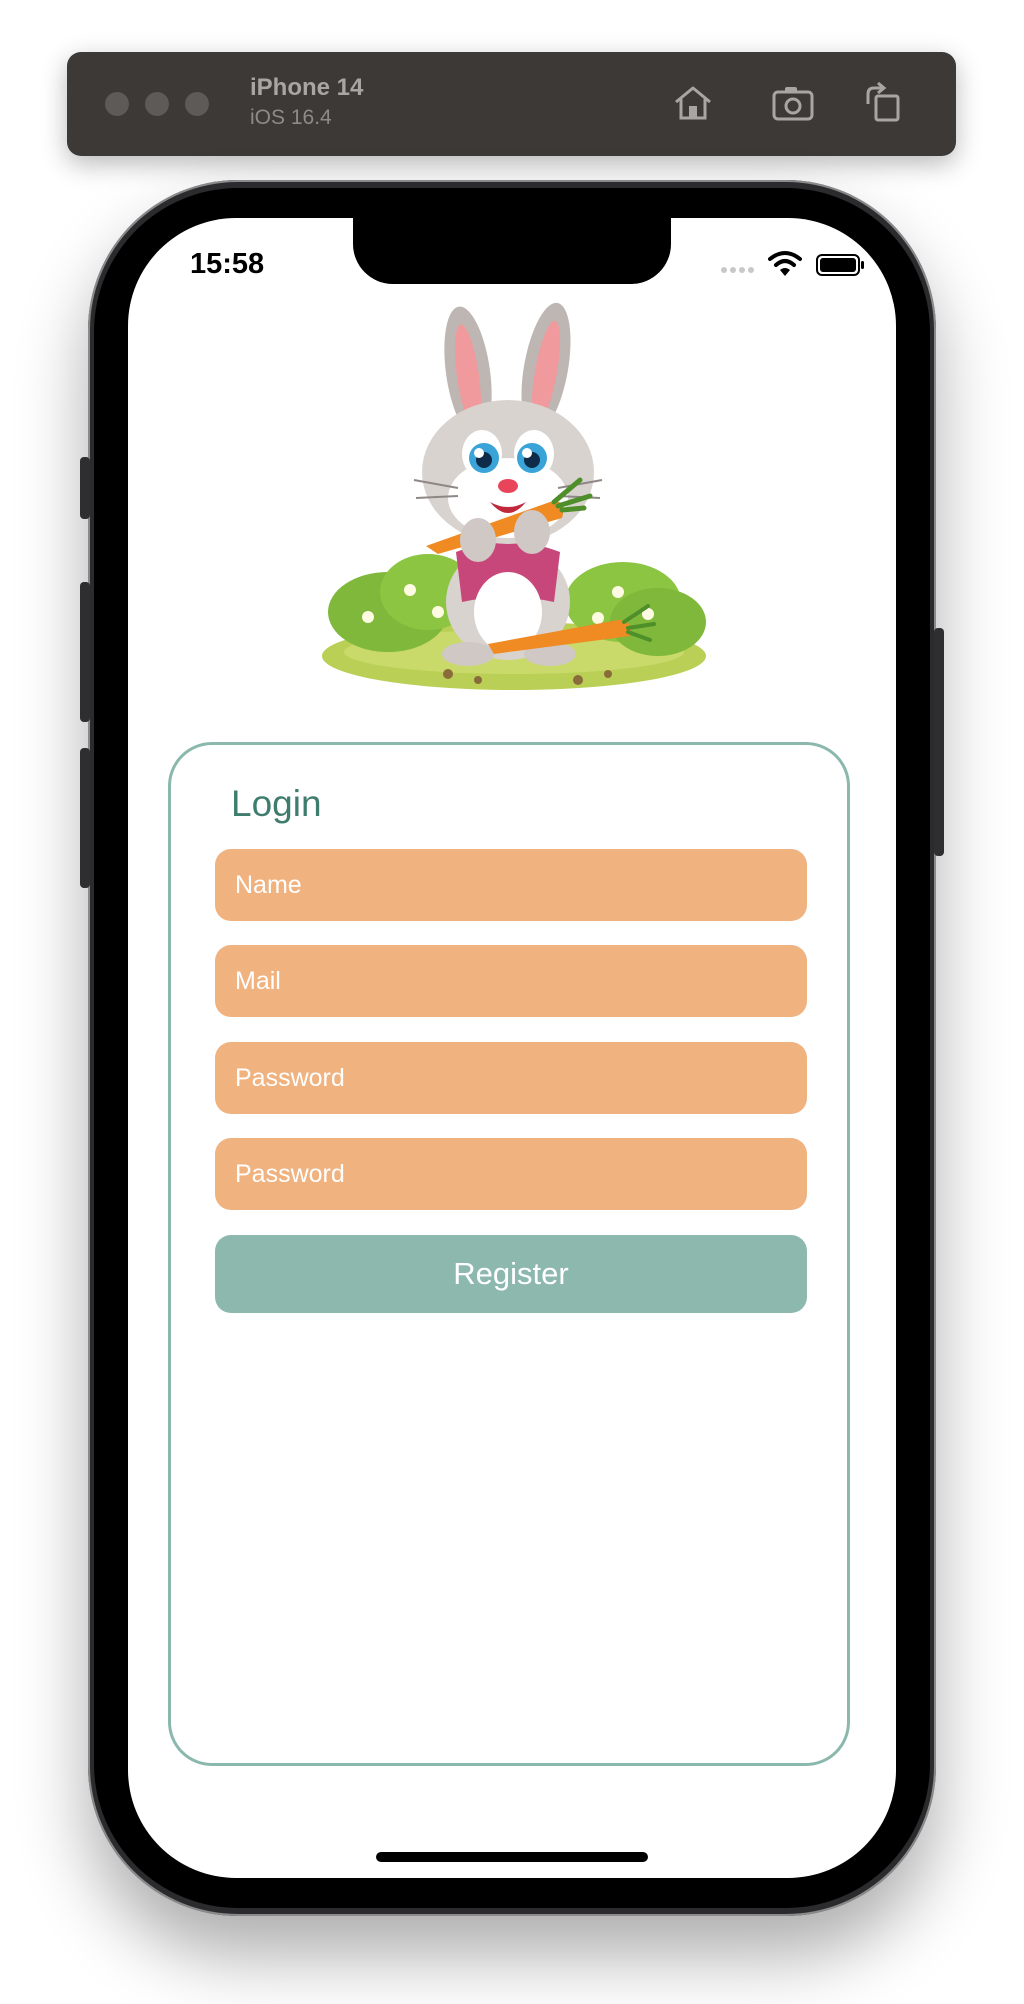 The height and width of the screenshot is (2004, 1024). Describe the element at coordinates (511, 1078) in the screenshot. I see `password-field: Password` at that location.